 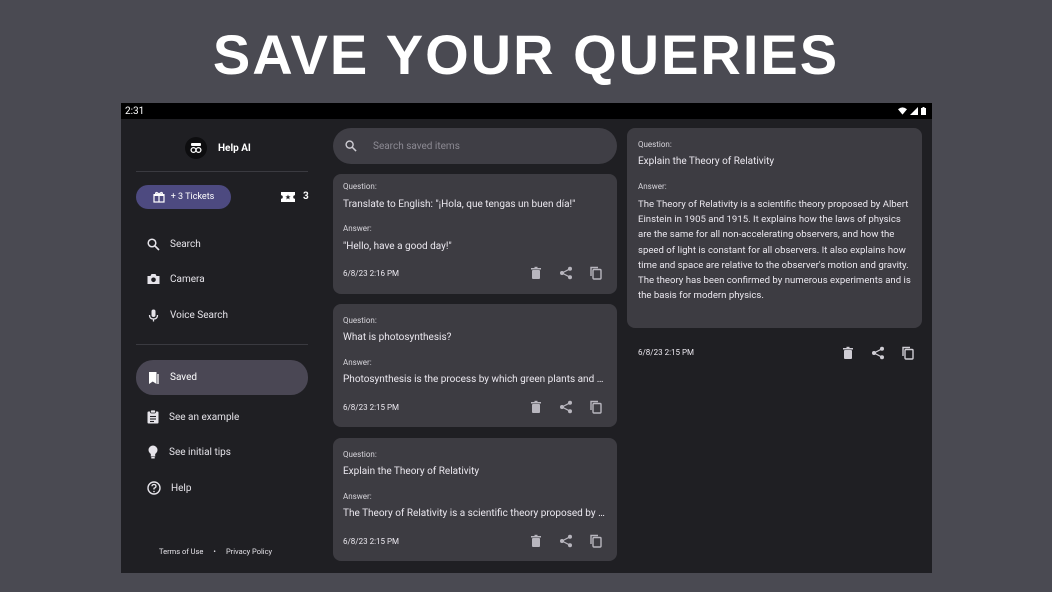 What do you see at coordinates (153, 279) in the screenshot?
I see `camera-icon` at bounding box center [153, 279].